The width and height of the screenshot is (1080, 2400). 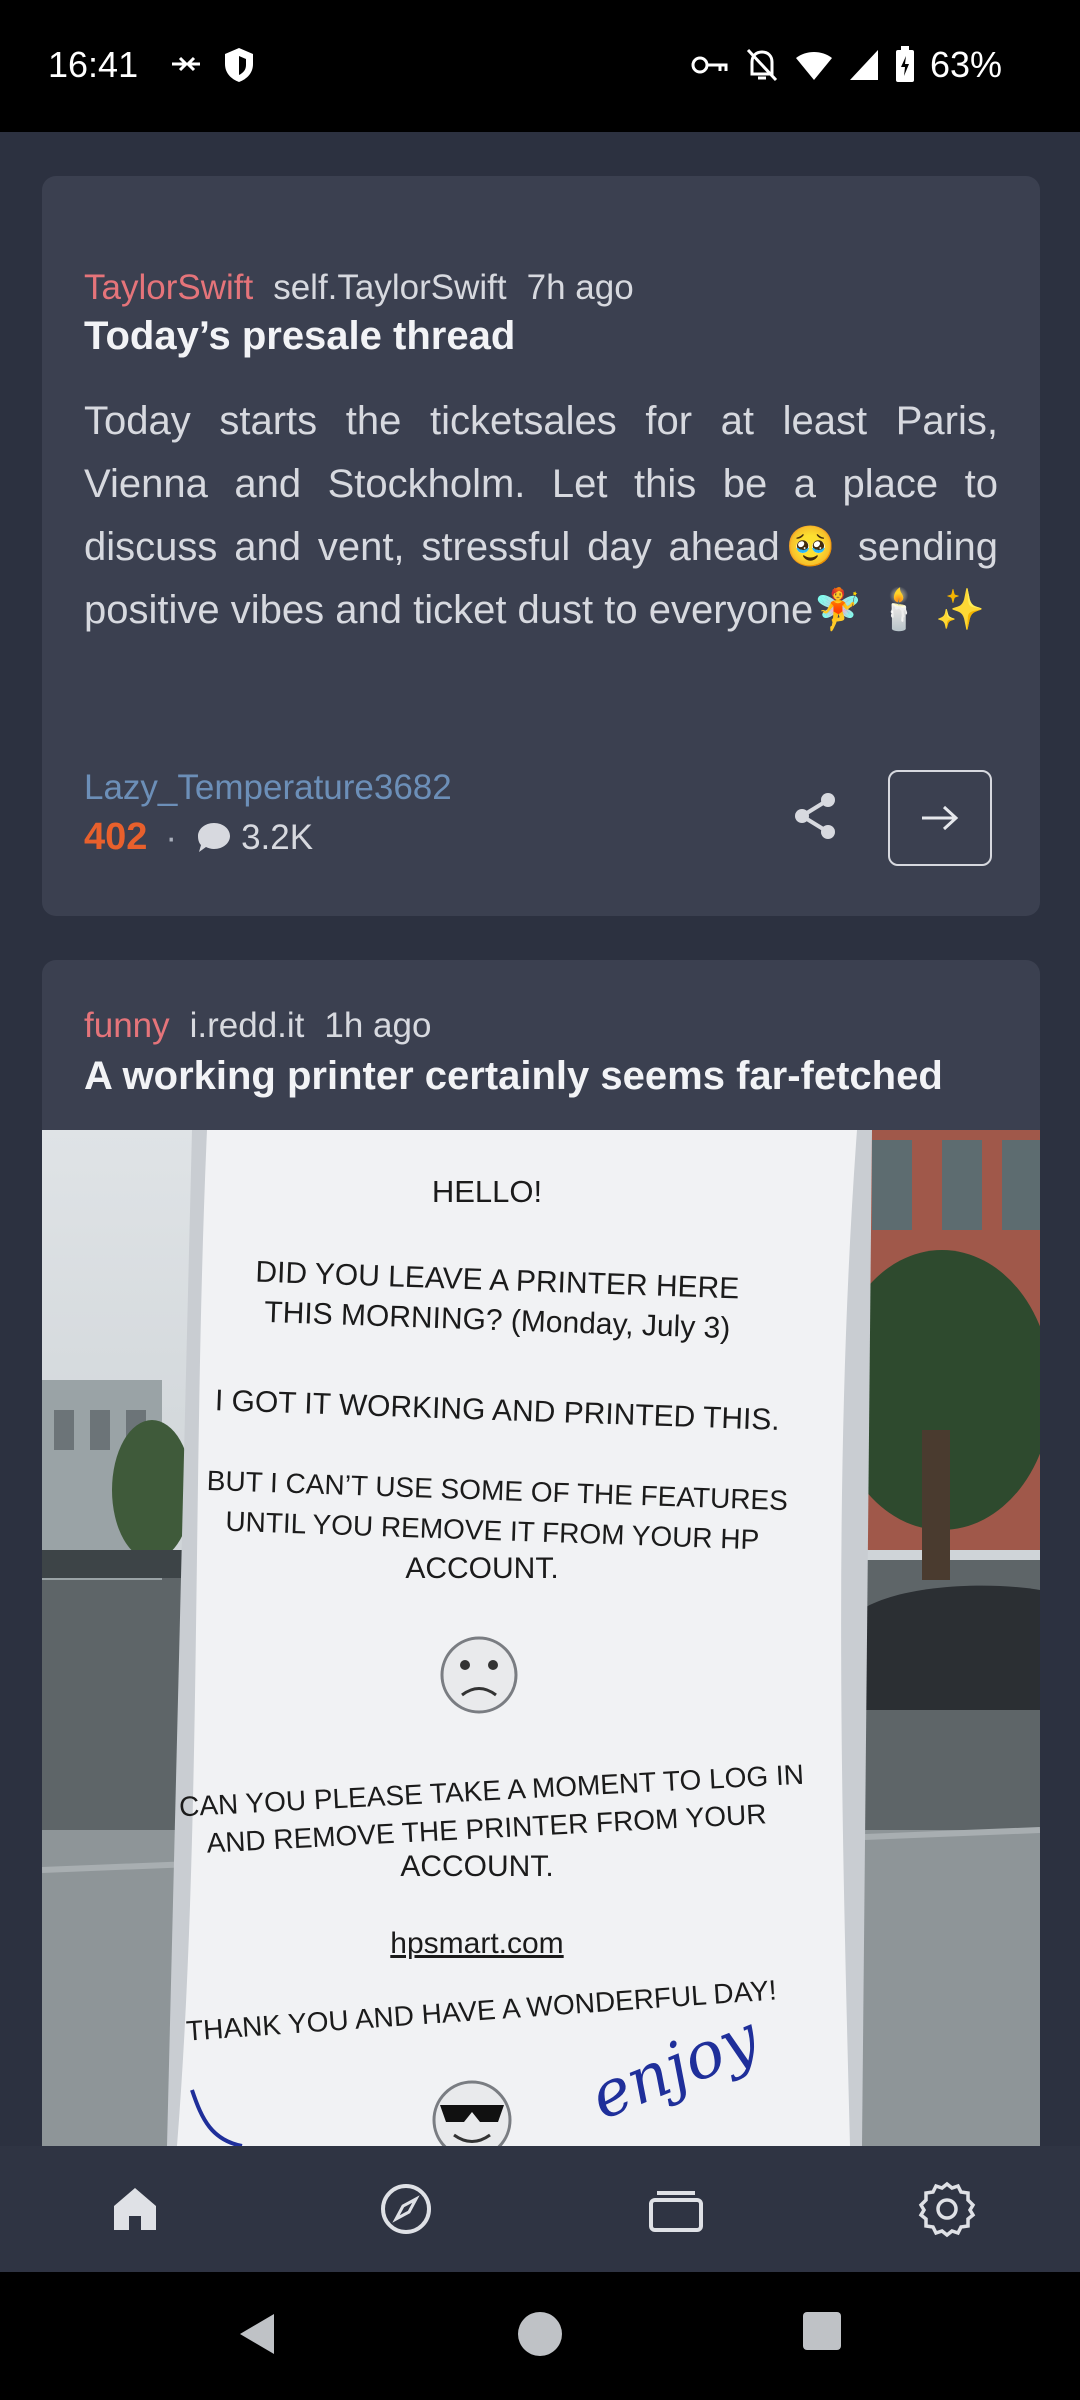 I want to click on bottom-navigation, so click(x=540, y=2209).